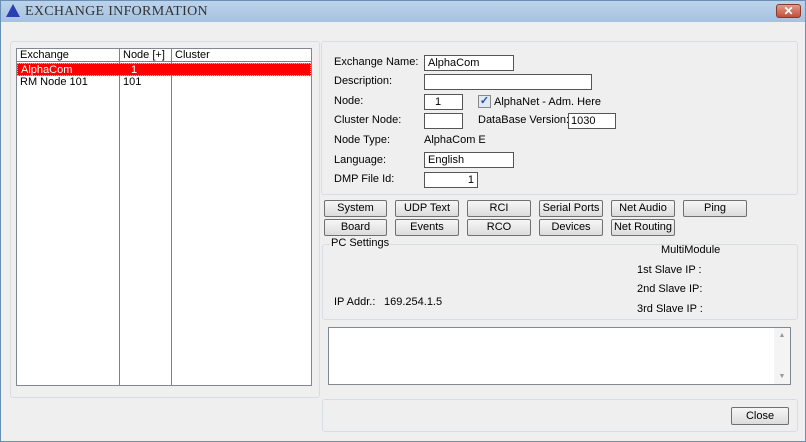 The height and width of the screenshot is (442, 806). Describe the element at coordinates (116, 11) in the screenshot. I see `window-title: EXCHANGE INFORMATION` at that location.